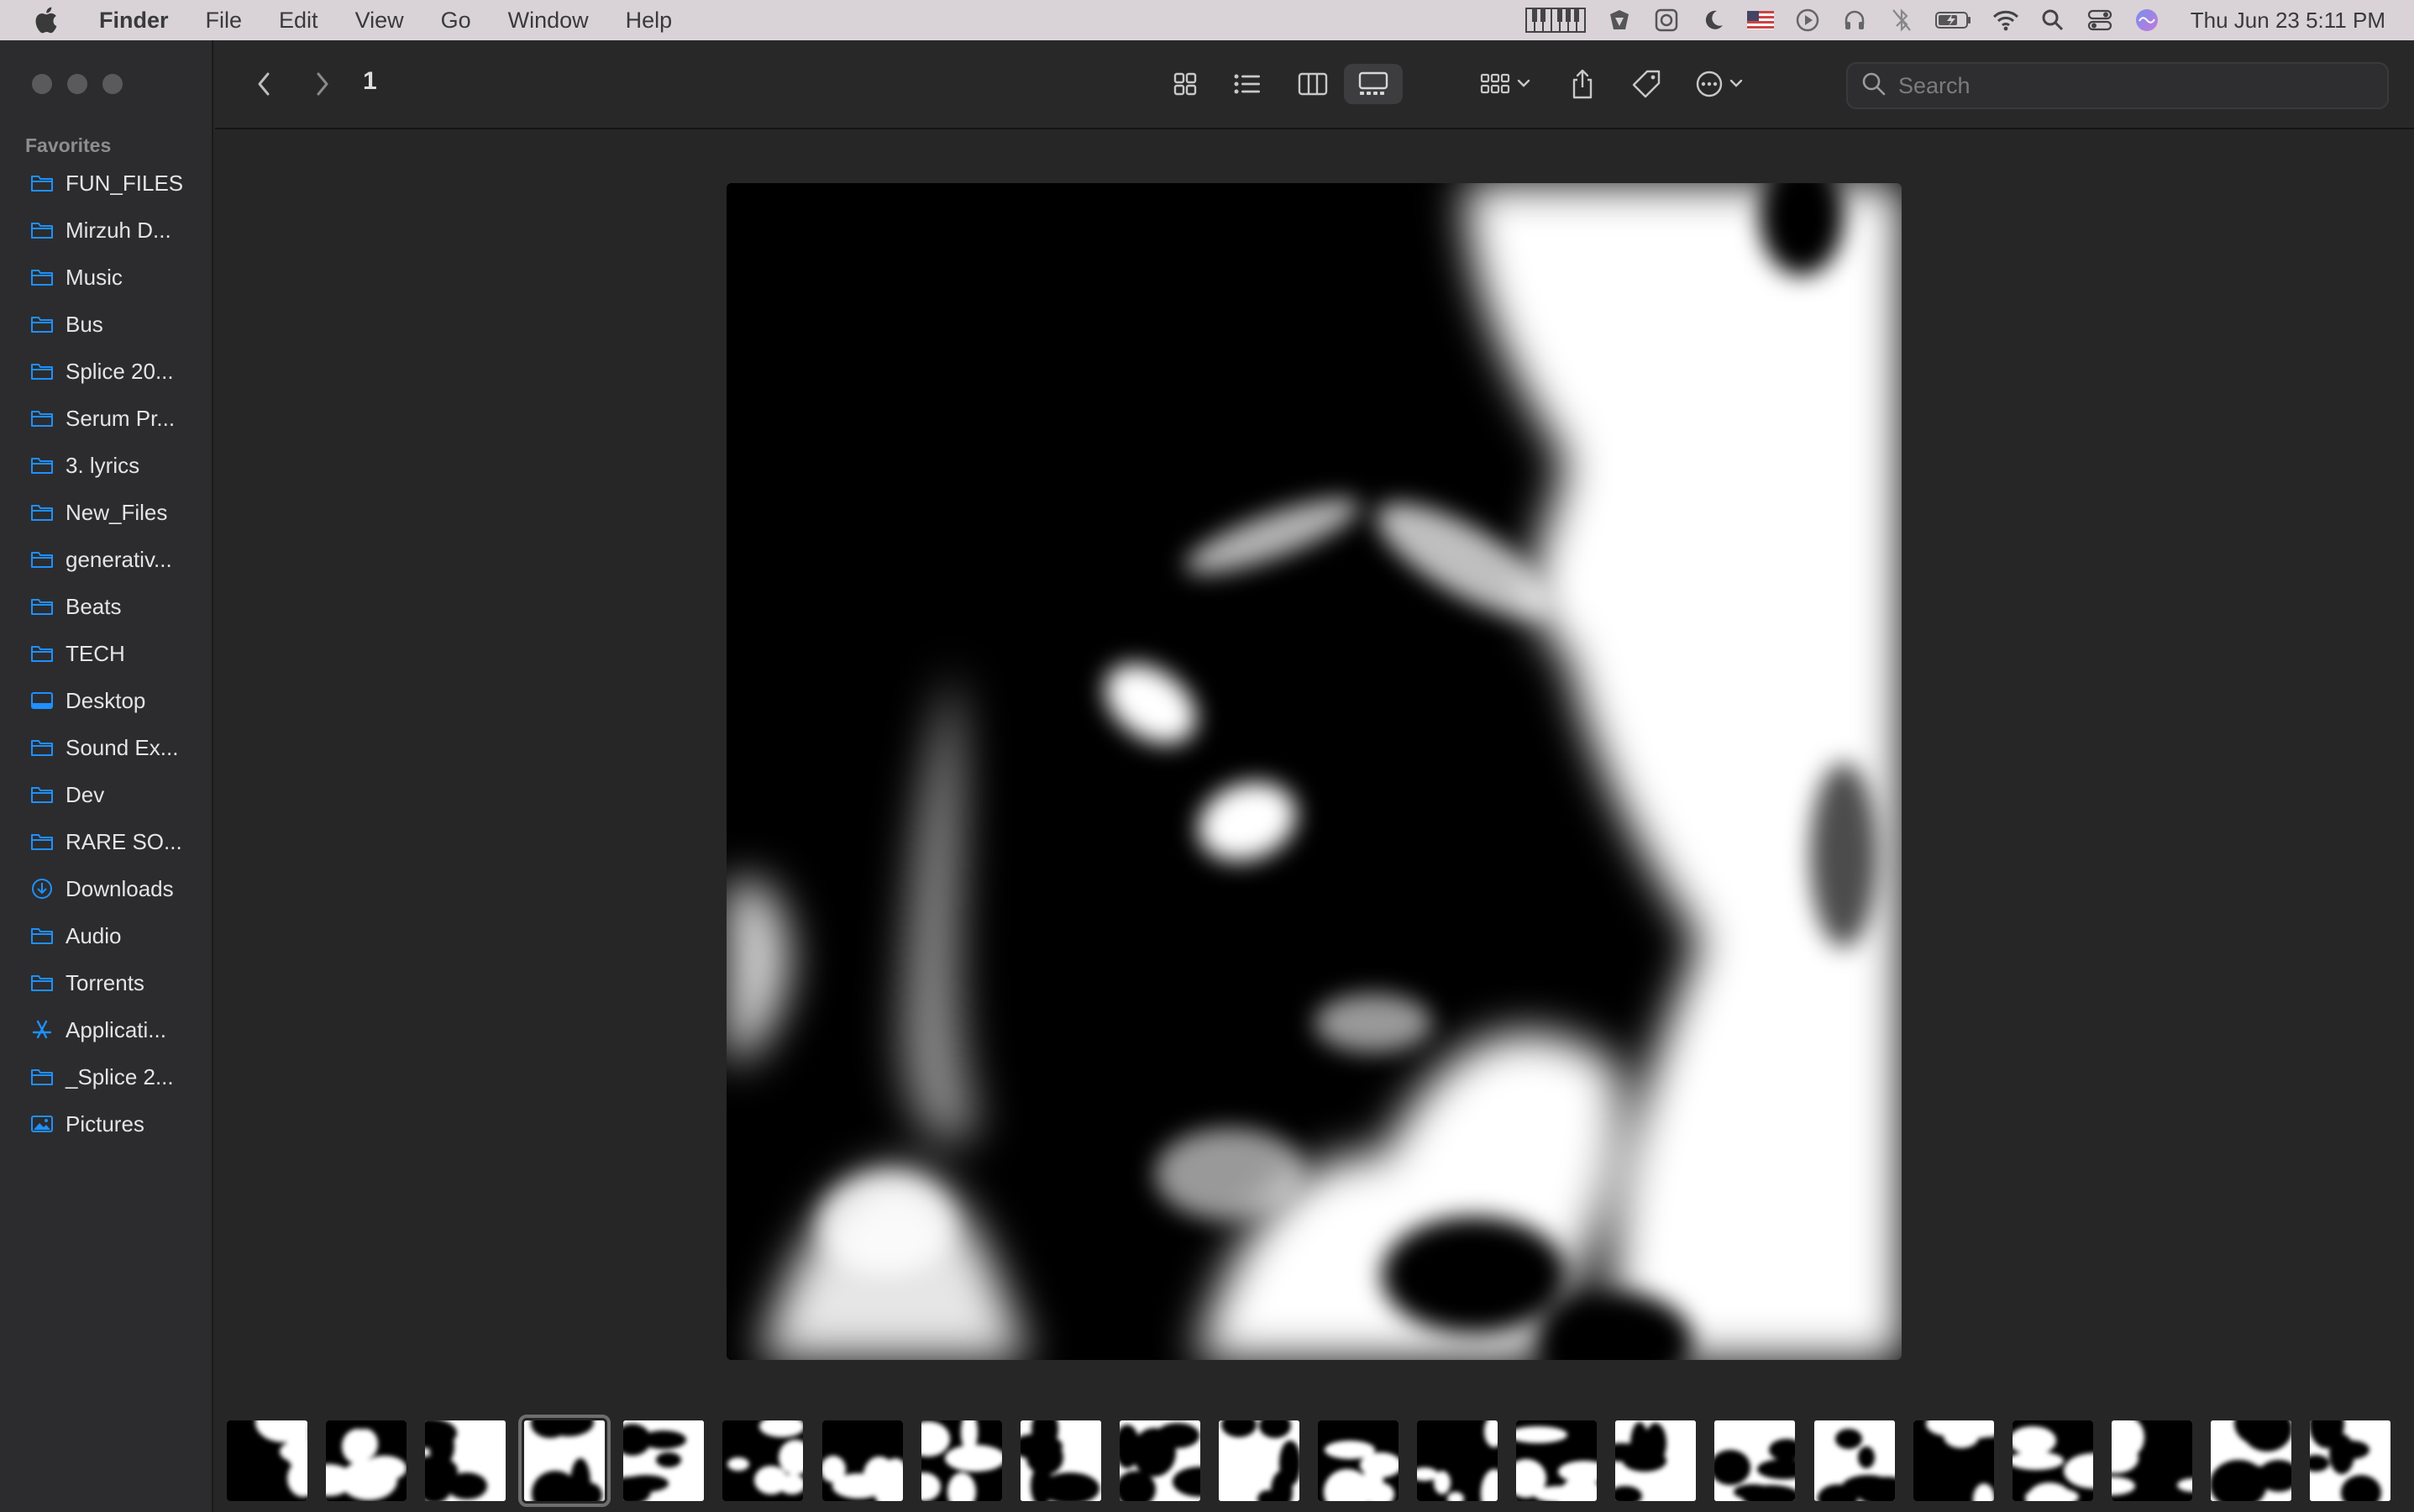  I want to click on sidebar-item-music: Music, so click(106, 277).